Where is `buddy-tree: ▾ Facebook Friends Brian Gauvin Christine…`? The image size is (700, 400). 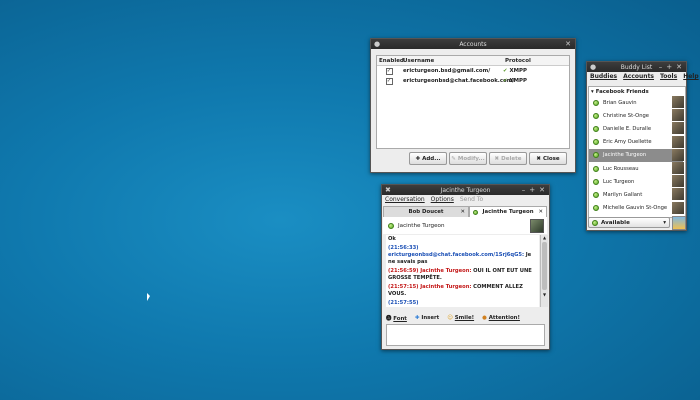 buddy-tree: ▾ Facebook Friends Brian Gauvin Christine… is located at coordinates (637, 152).